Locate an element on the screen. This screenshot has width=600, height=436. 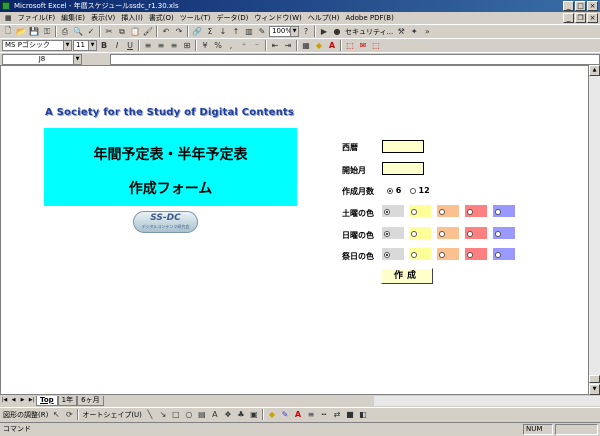
next-sheet-icon: ▶ is located at coordinates (22, 400).